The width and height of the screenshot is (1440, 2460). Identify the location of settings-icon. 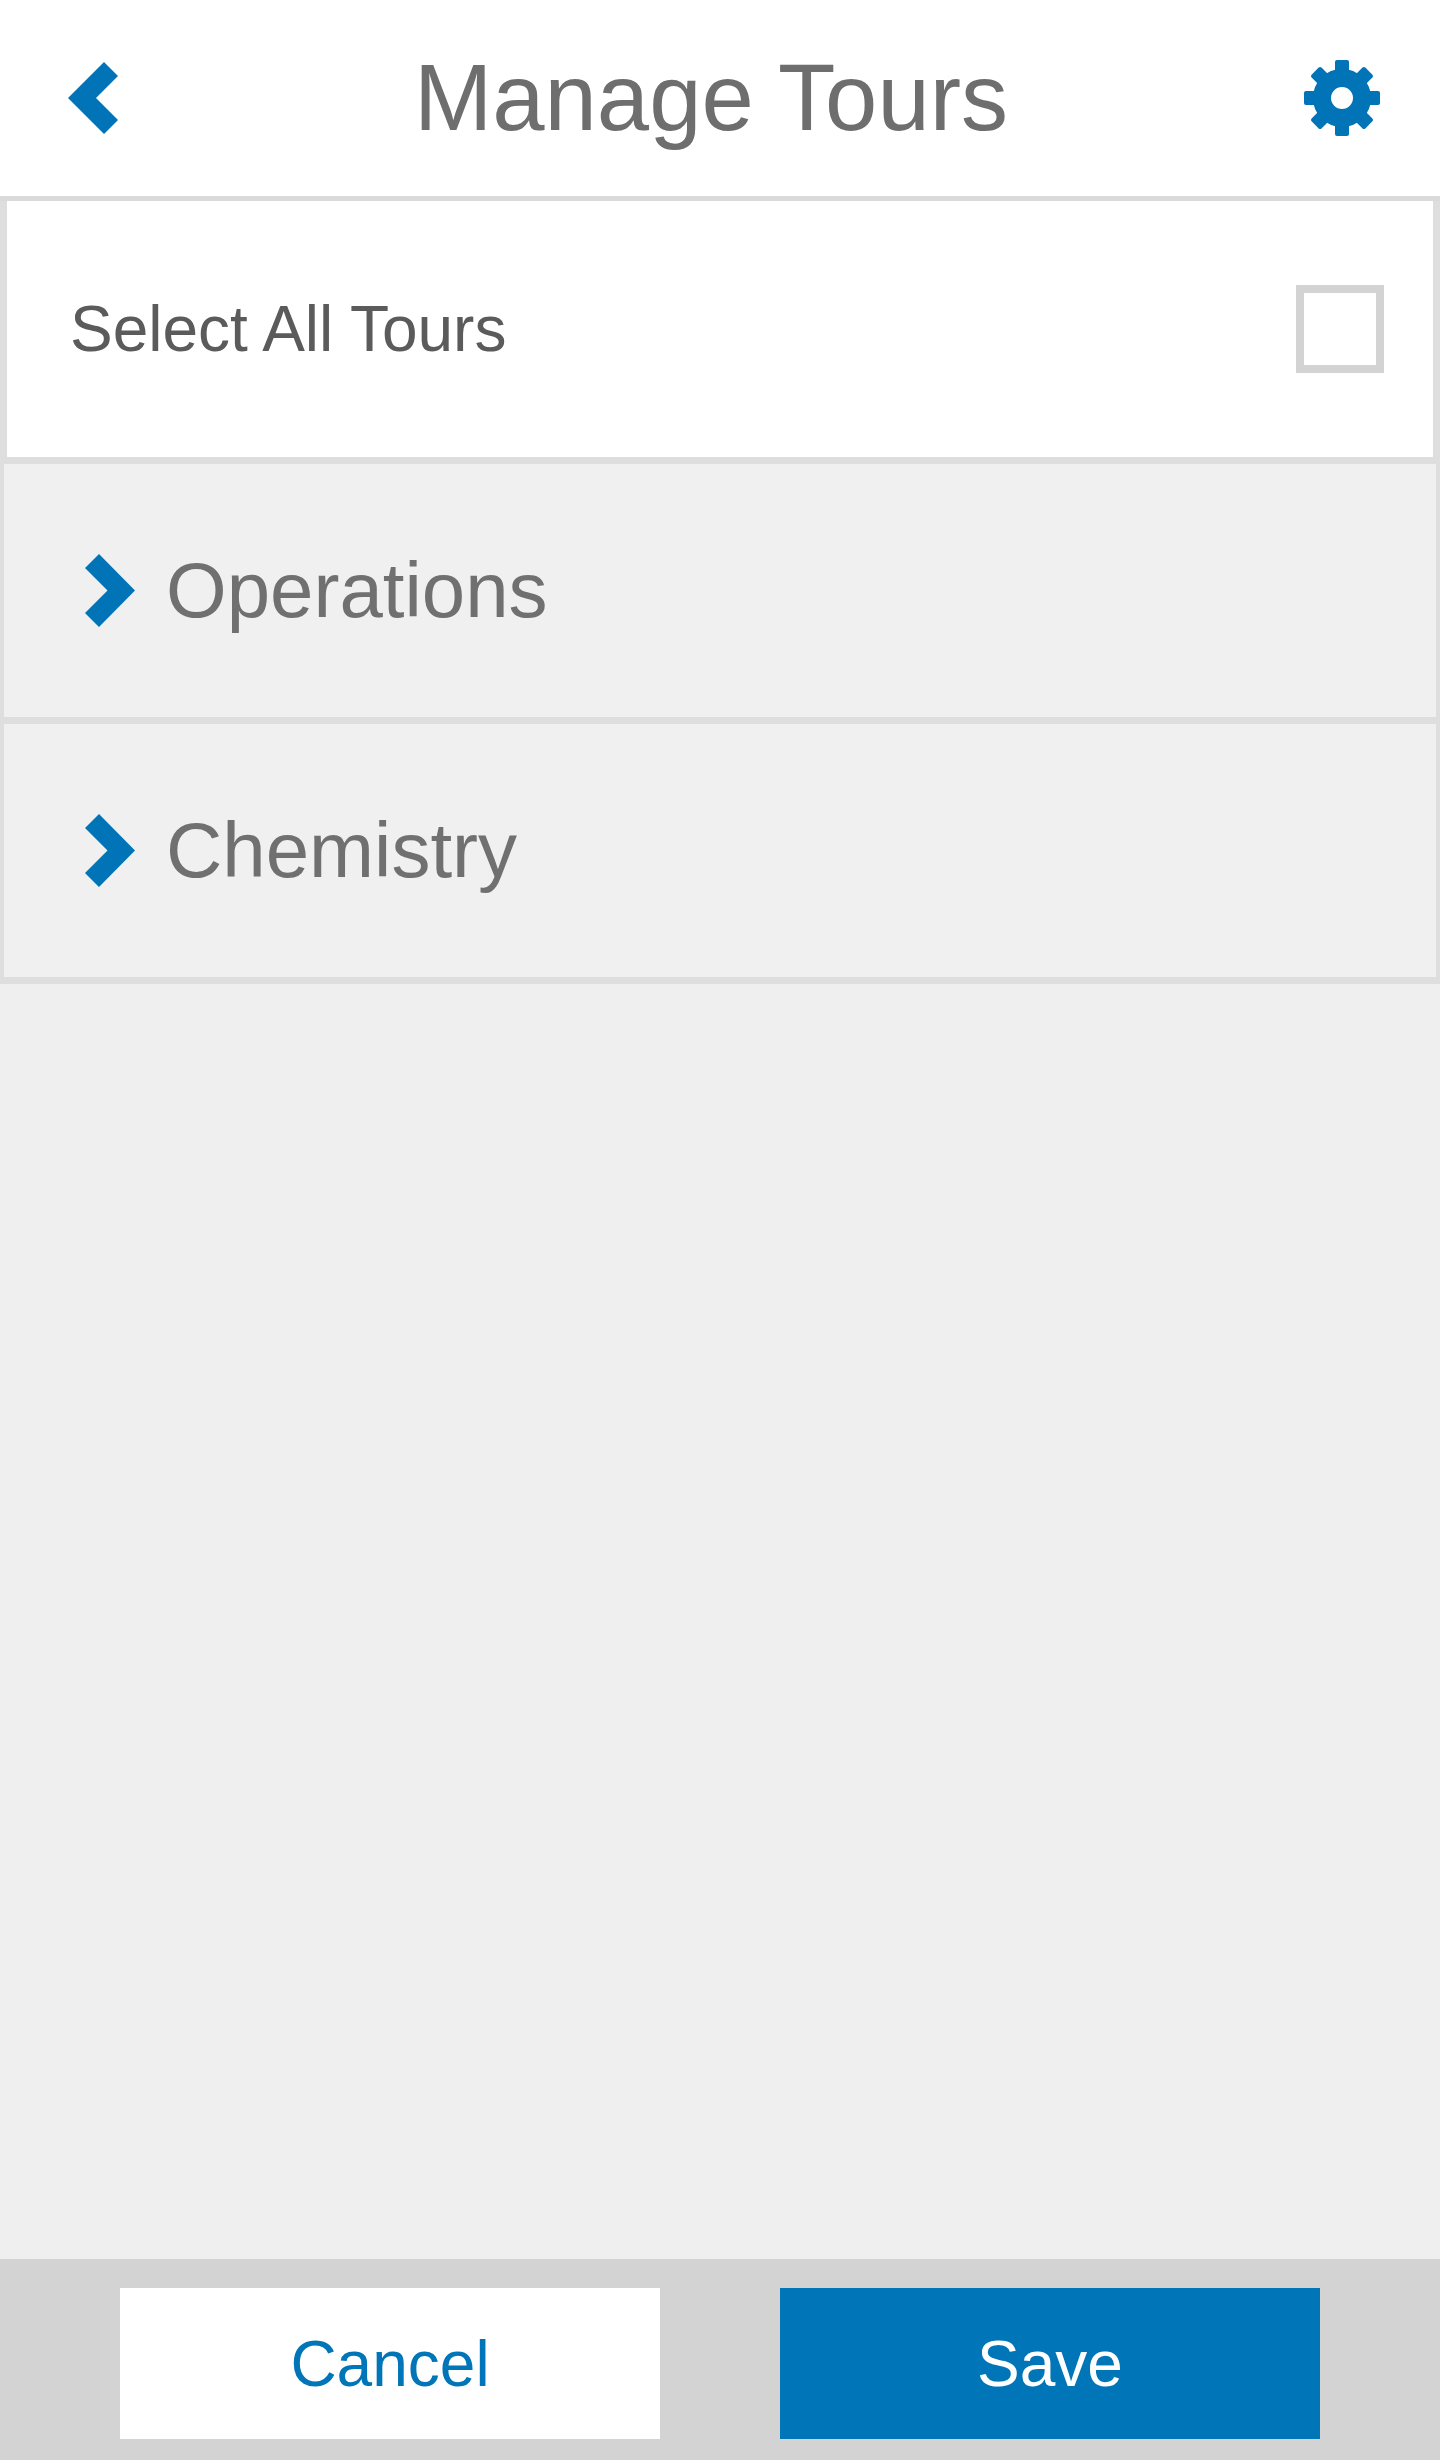
(1342, 98).